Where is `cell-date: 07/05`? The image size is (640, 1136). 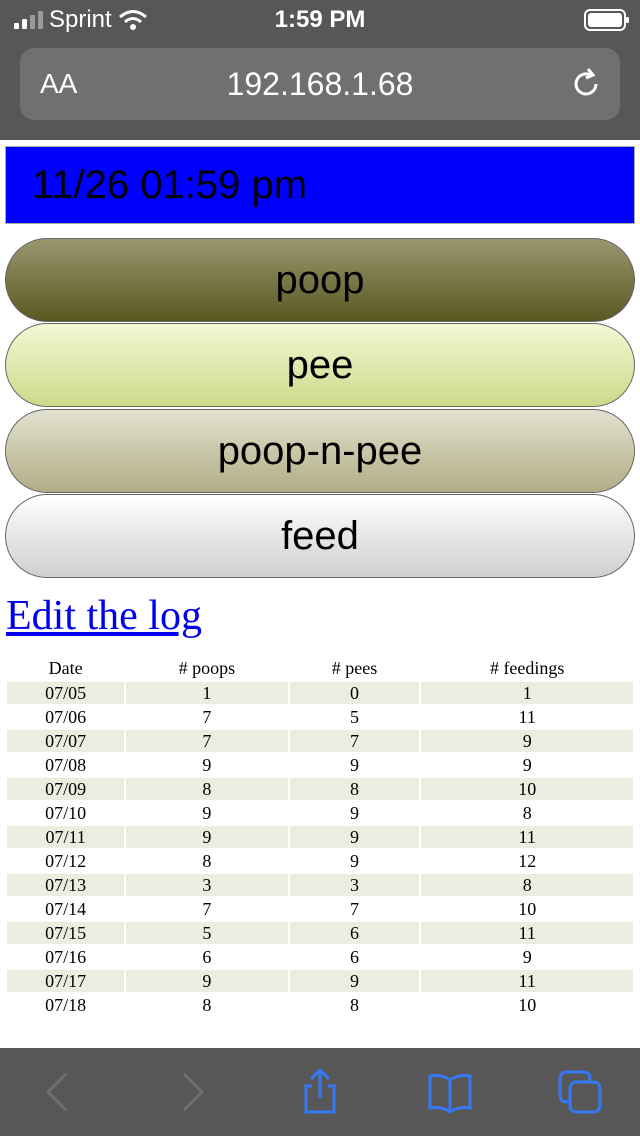 cell-date: 07/05 is located at coordinates (66, 693).